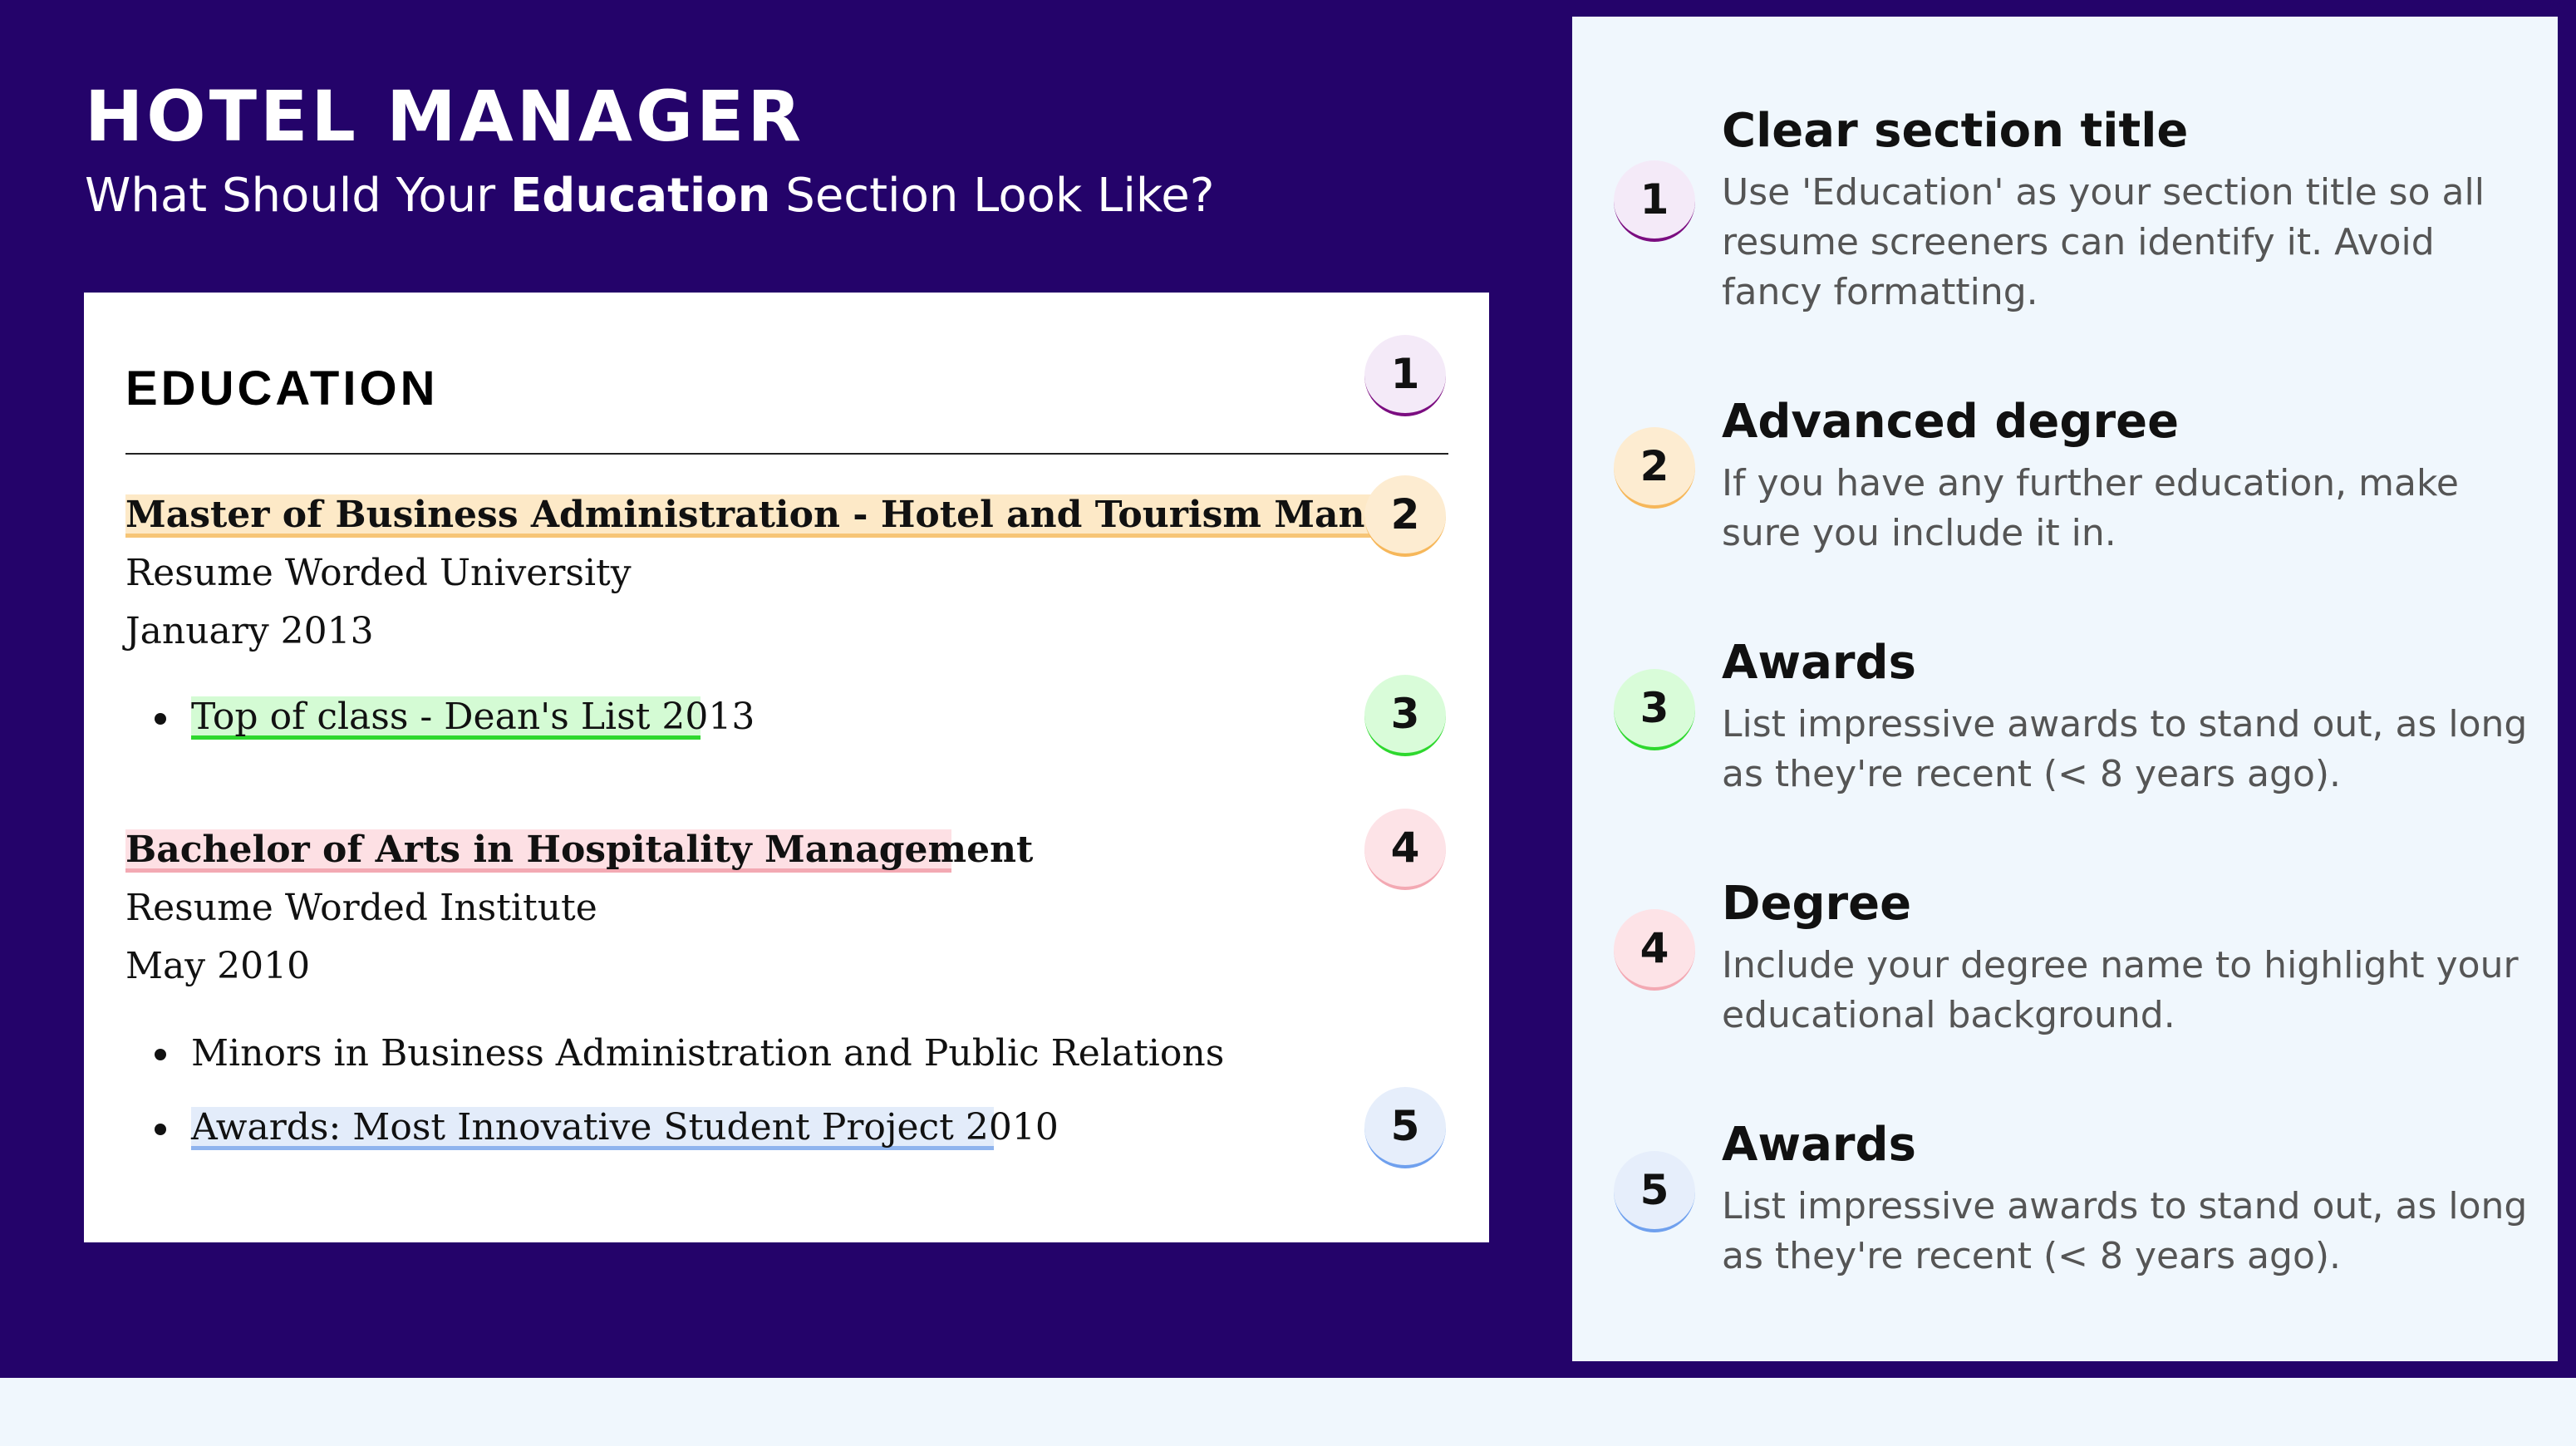 This screenshot has height=1446, width=2576. I want to click on tip-badge-4: 4, so click(1654, 950).